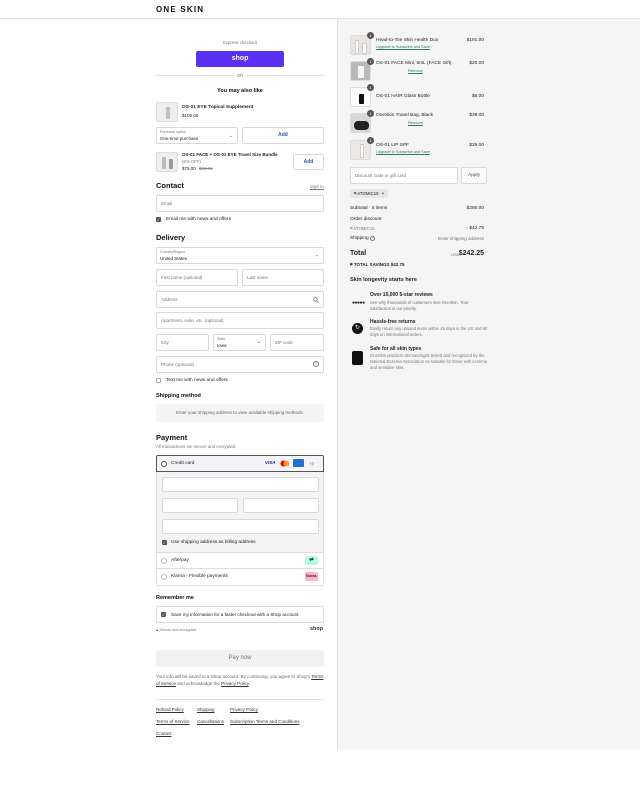 The width and height of the screenshot is (640, 797). Describe the element at coordinates (270, 462) in the screenshot. I see `visa-icon: VISA` at that location.